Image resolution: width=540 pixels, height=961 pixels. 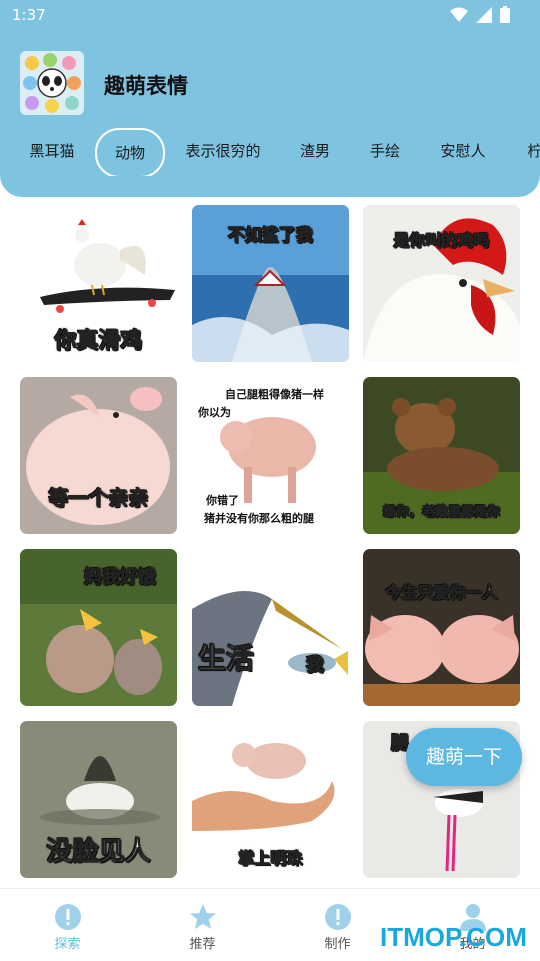 What do you see at coordinates (484, 14) in the screenshot?
I see `signal-icon` at bounding box center [484, 14].